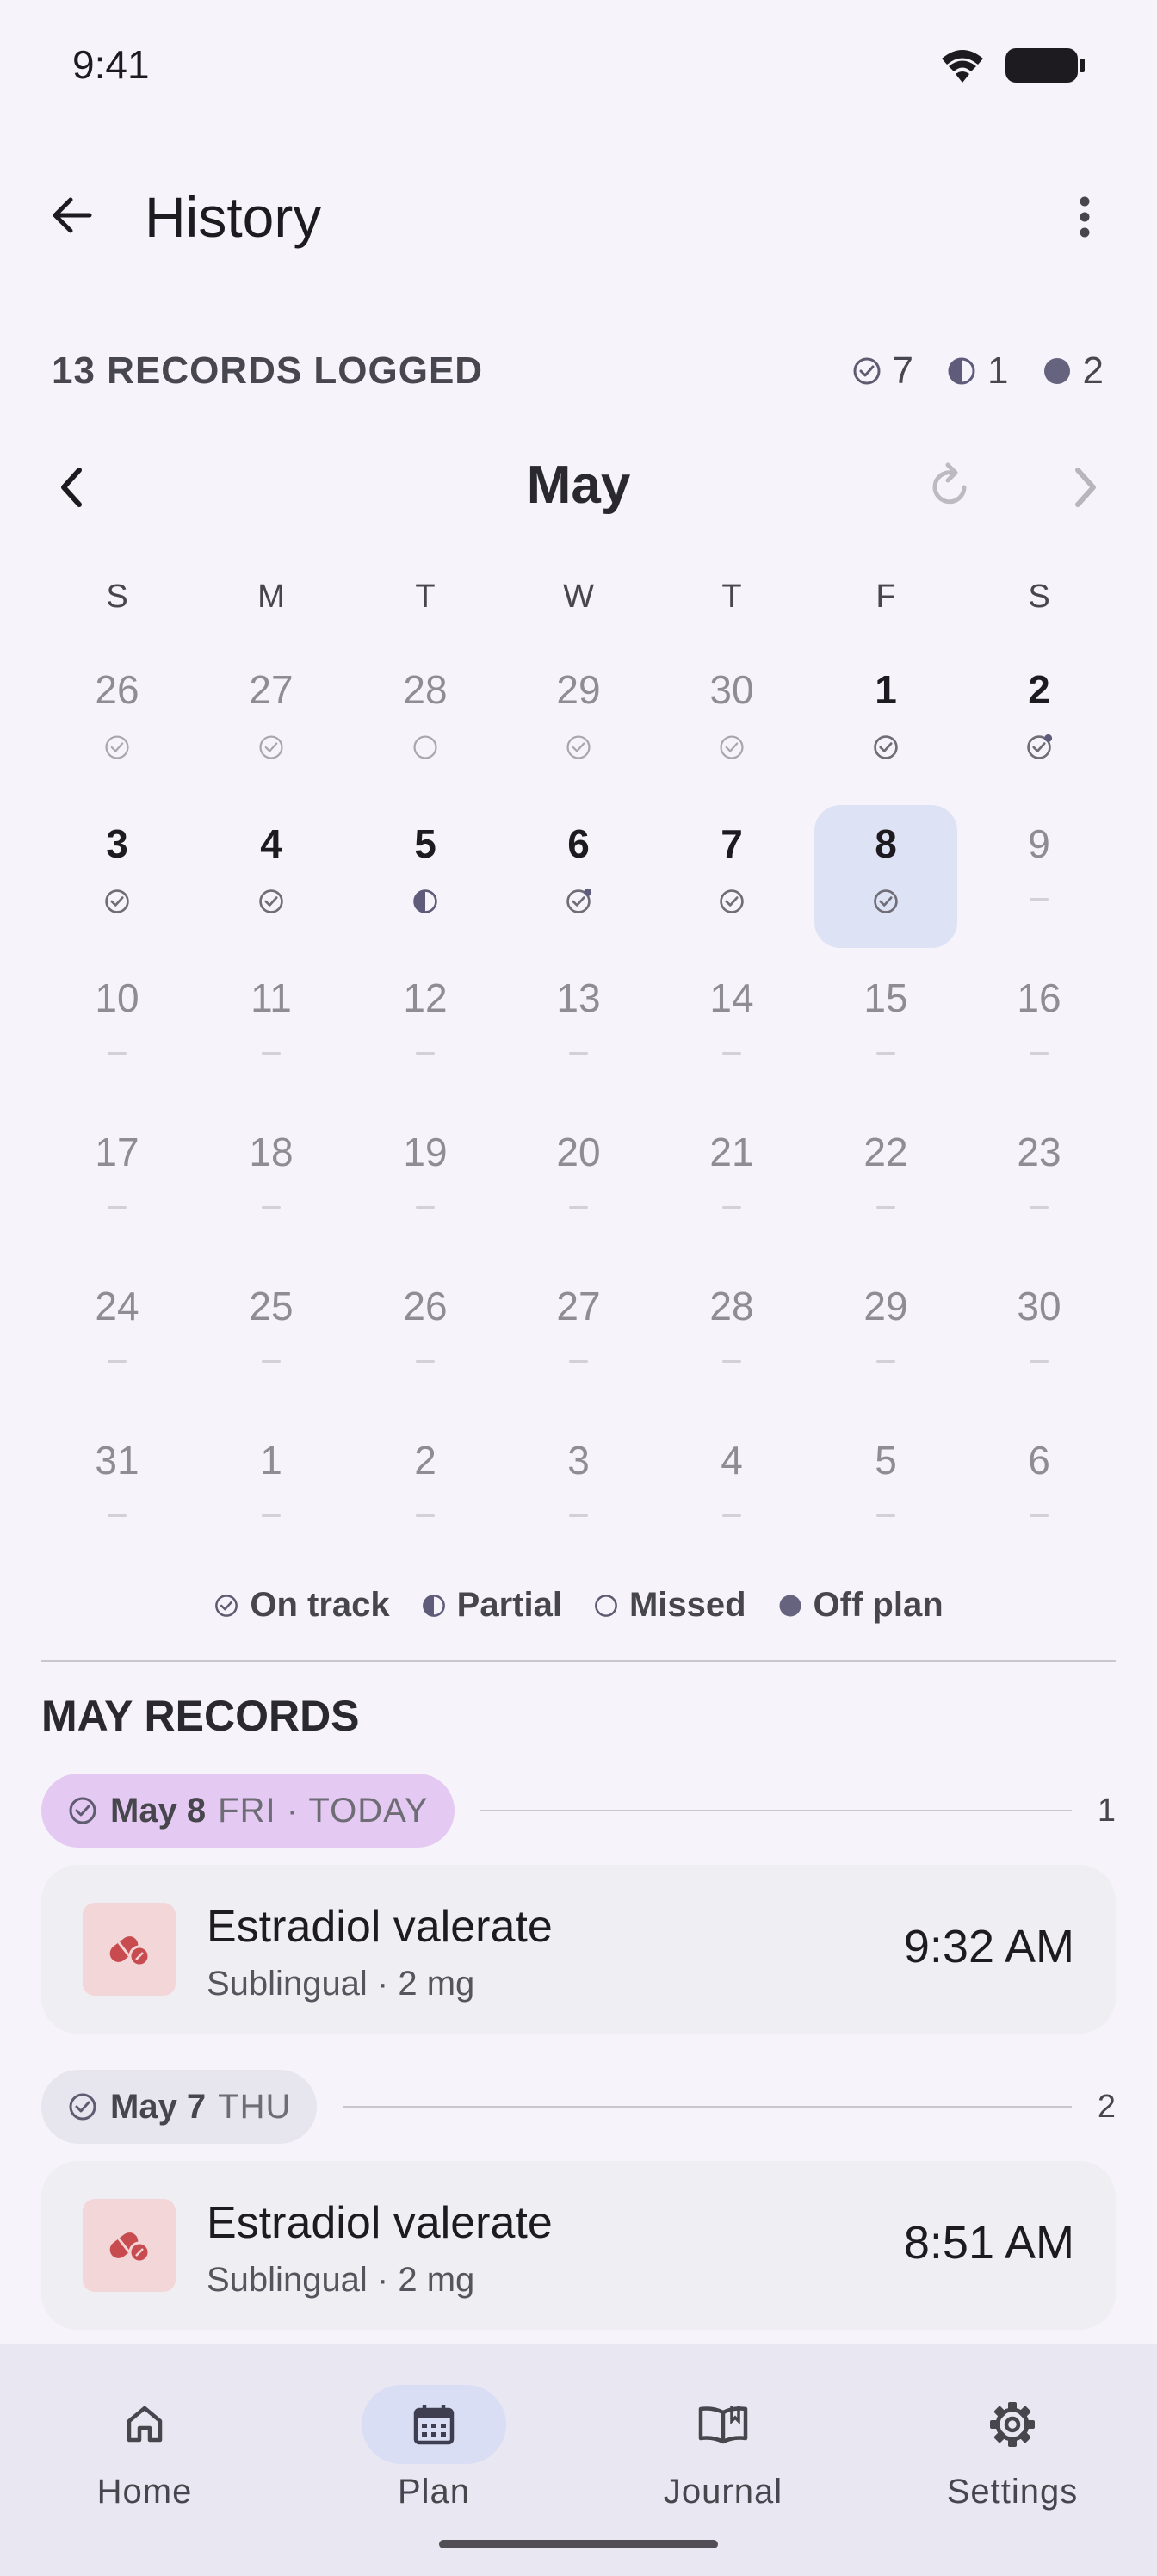  Describe the element at coordinates (707, 2107) in the screenshot. I see `group-divider` at that location.